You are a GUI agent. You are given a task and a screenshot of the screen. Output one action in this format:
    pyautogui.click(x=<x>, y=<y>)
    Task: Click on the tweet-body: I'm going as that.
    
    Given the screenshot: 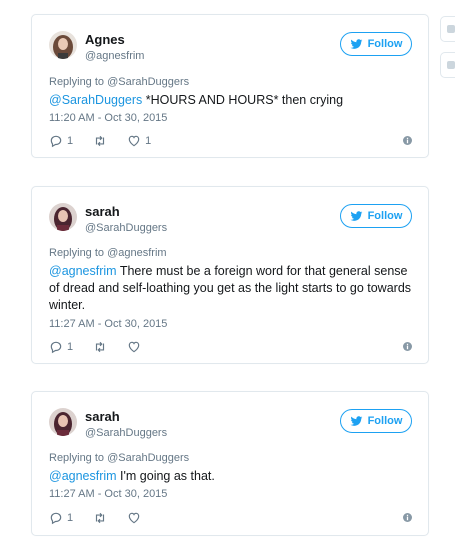 What is the action you would take?
    pyautogui.click(x=165, y=476)
    